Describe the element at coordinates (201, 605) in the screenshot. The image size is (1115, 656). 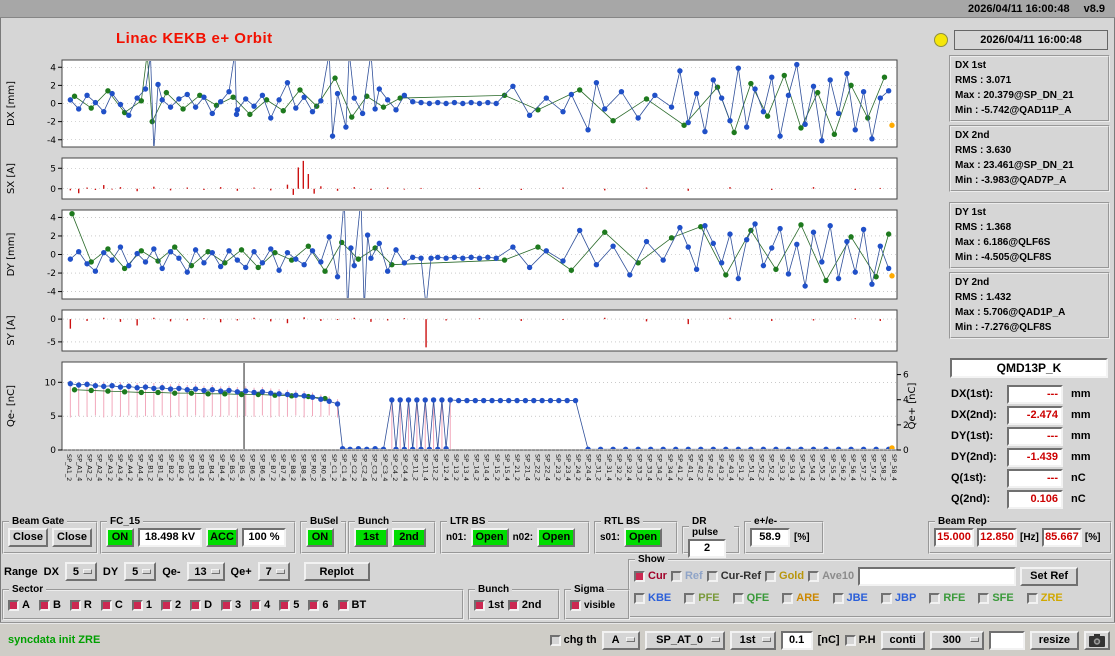
I see `sector-d-checkbox: D` at that location.